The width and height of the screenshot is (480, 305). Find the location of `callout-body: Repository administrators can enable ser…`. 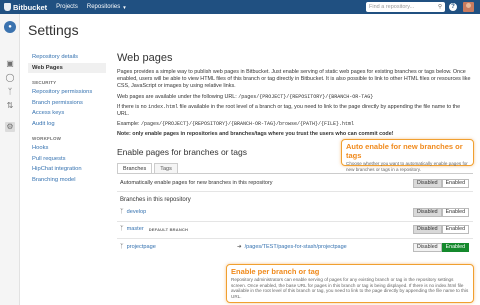

callout-body: Repository administrators can enable ser… is located at coordinates (350, 288).